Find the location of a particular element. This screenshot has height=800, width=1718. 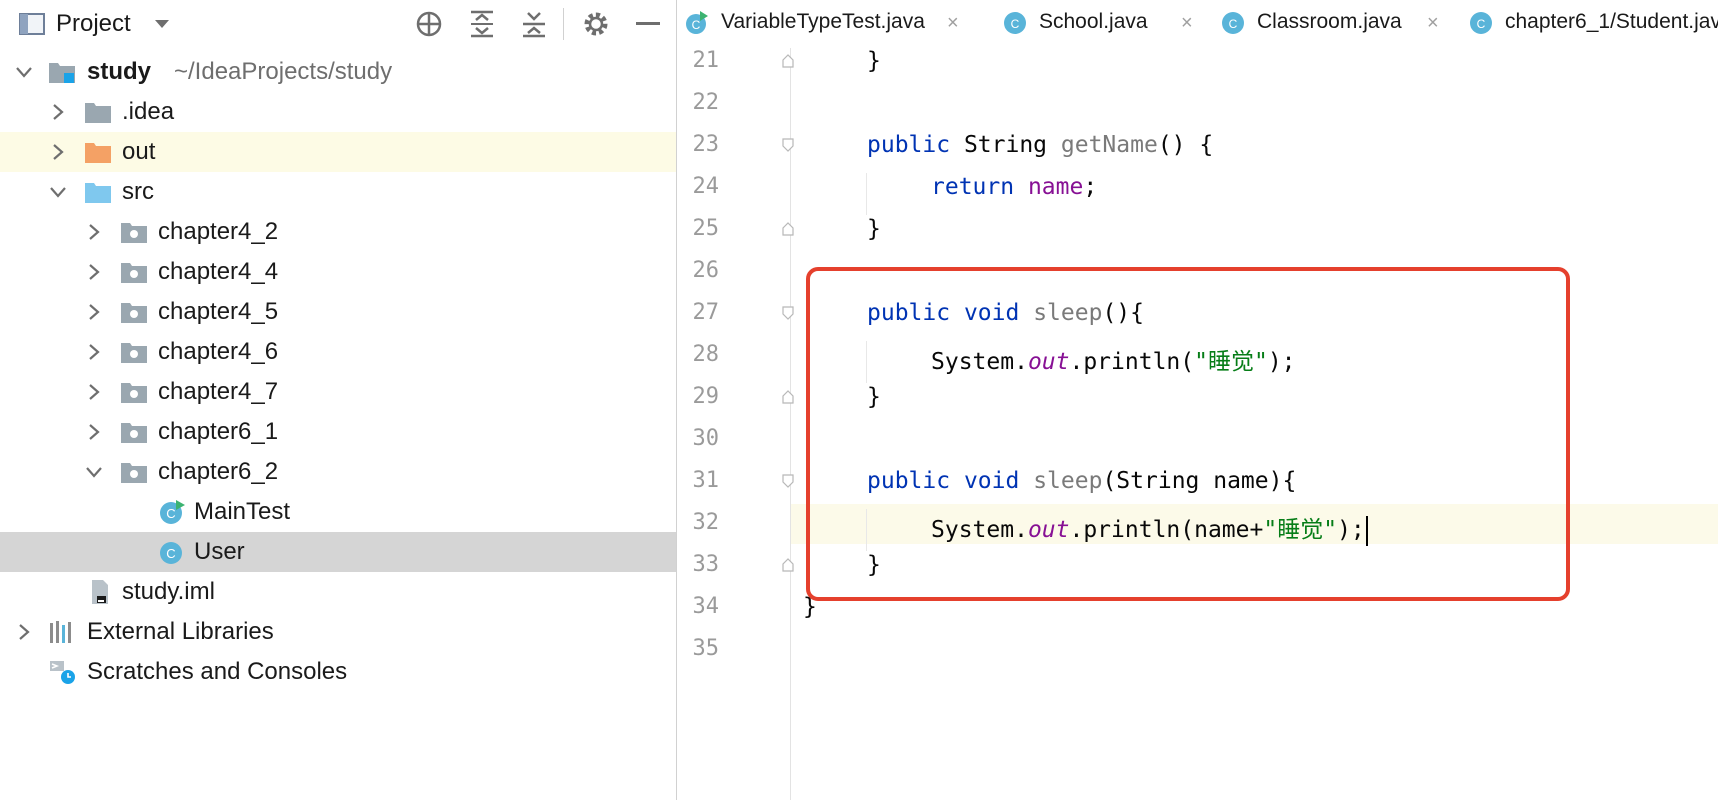

line-number: 29 is located at coordinates (706, 396).